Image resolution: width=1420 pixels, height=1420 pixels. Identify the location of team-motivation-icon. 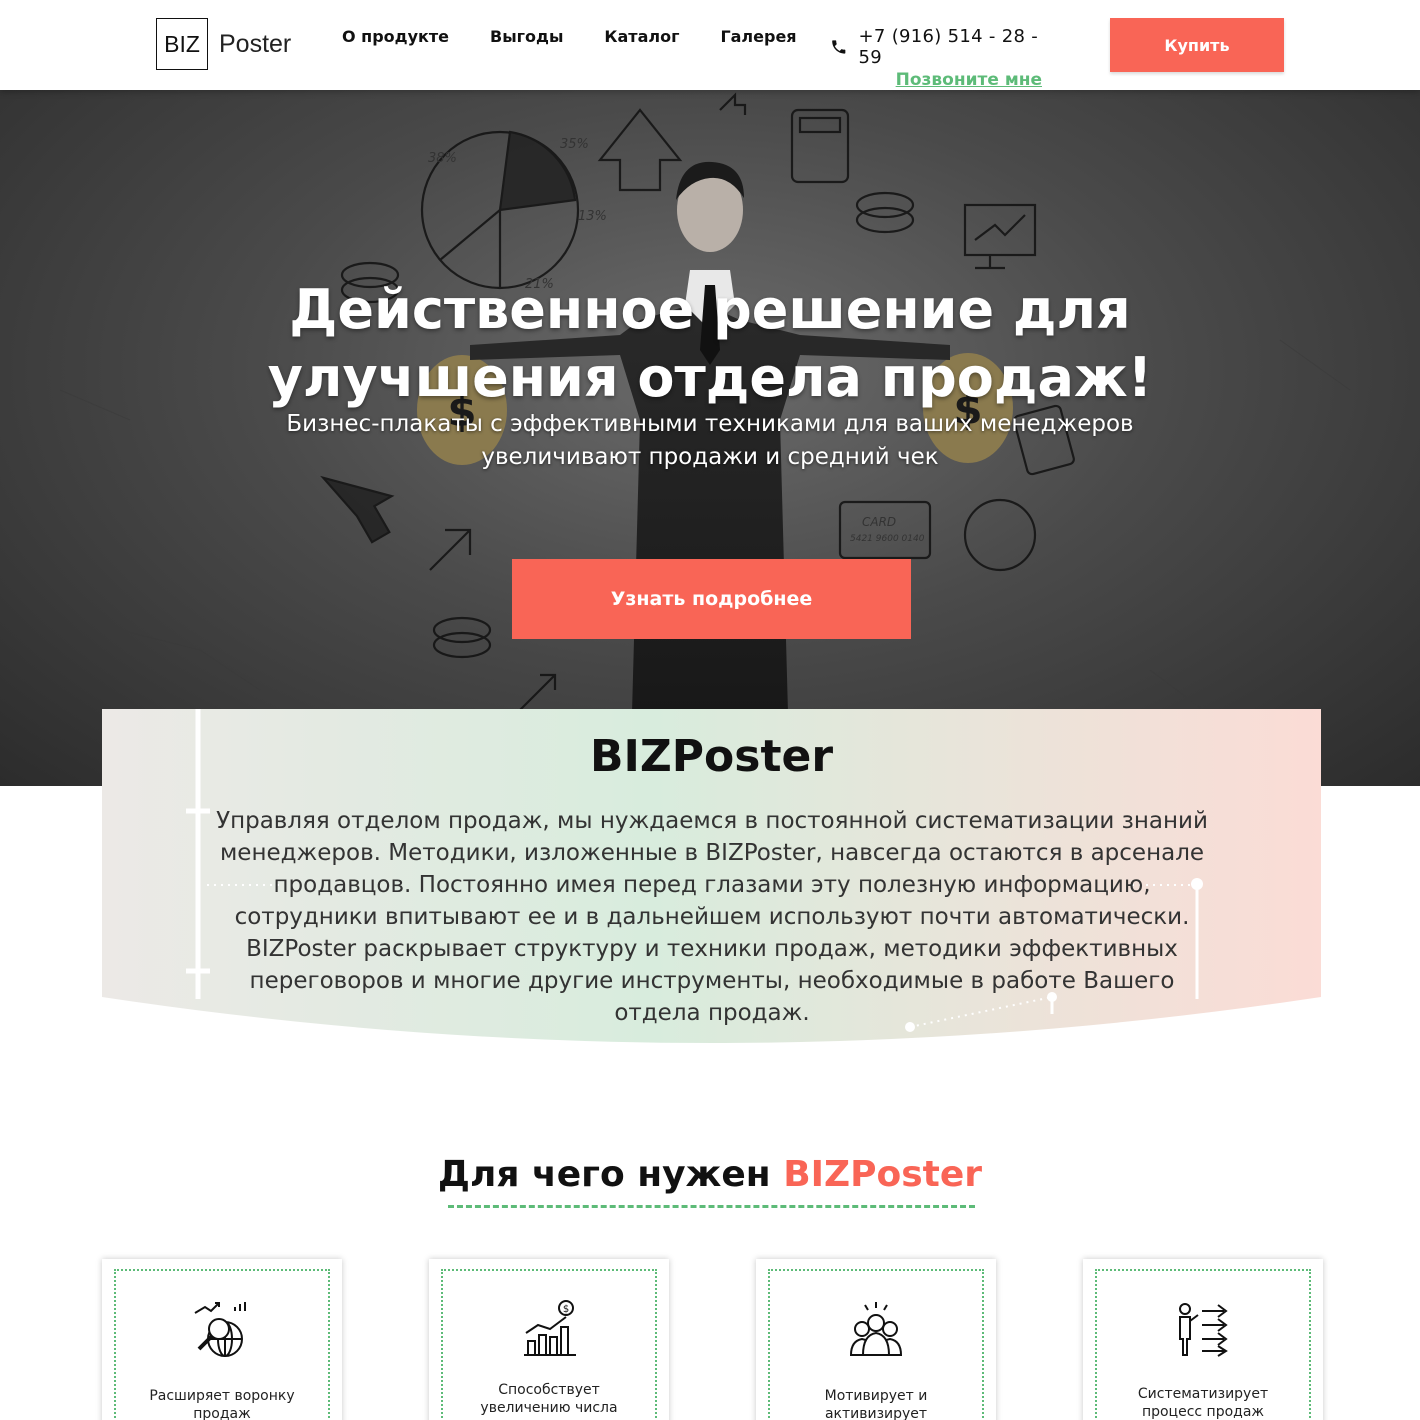
(876, 1329).